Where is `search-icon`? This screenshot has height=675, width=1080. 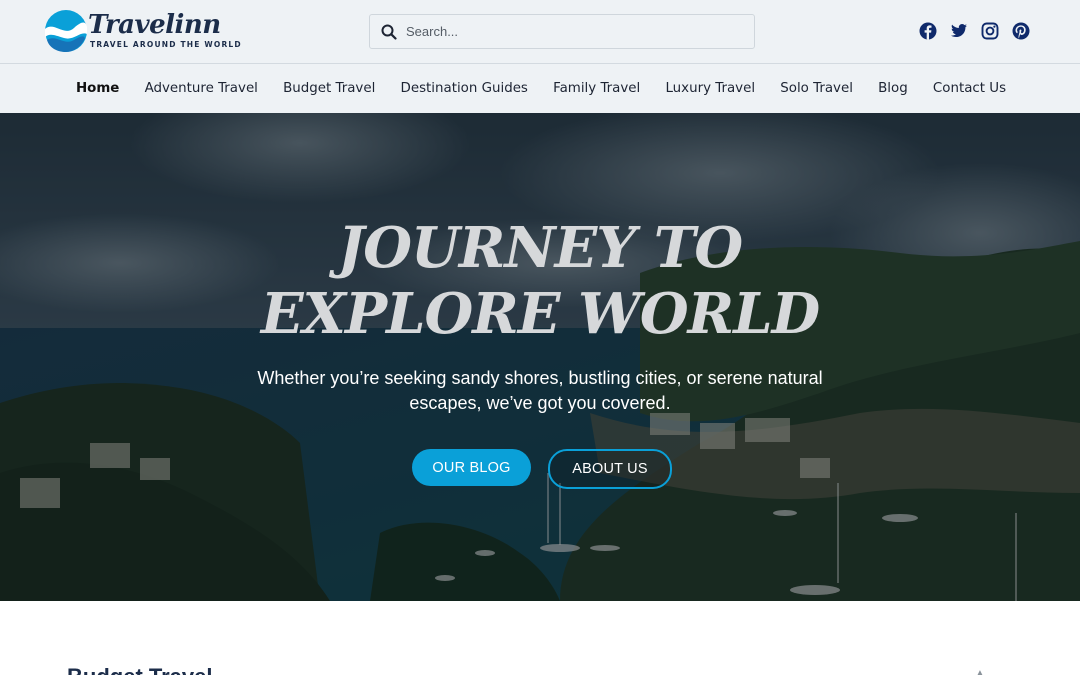
search-icon is located at coordinates (389, 32).